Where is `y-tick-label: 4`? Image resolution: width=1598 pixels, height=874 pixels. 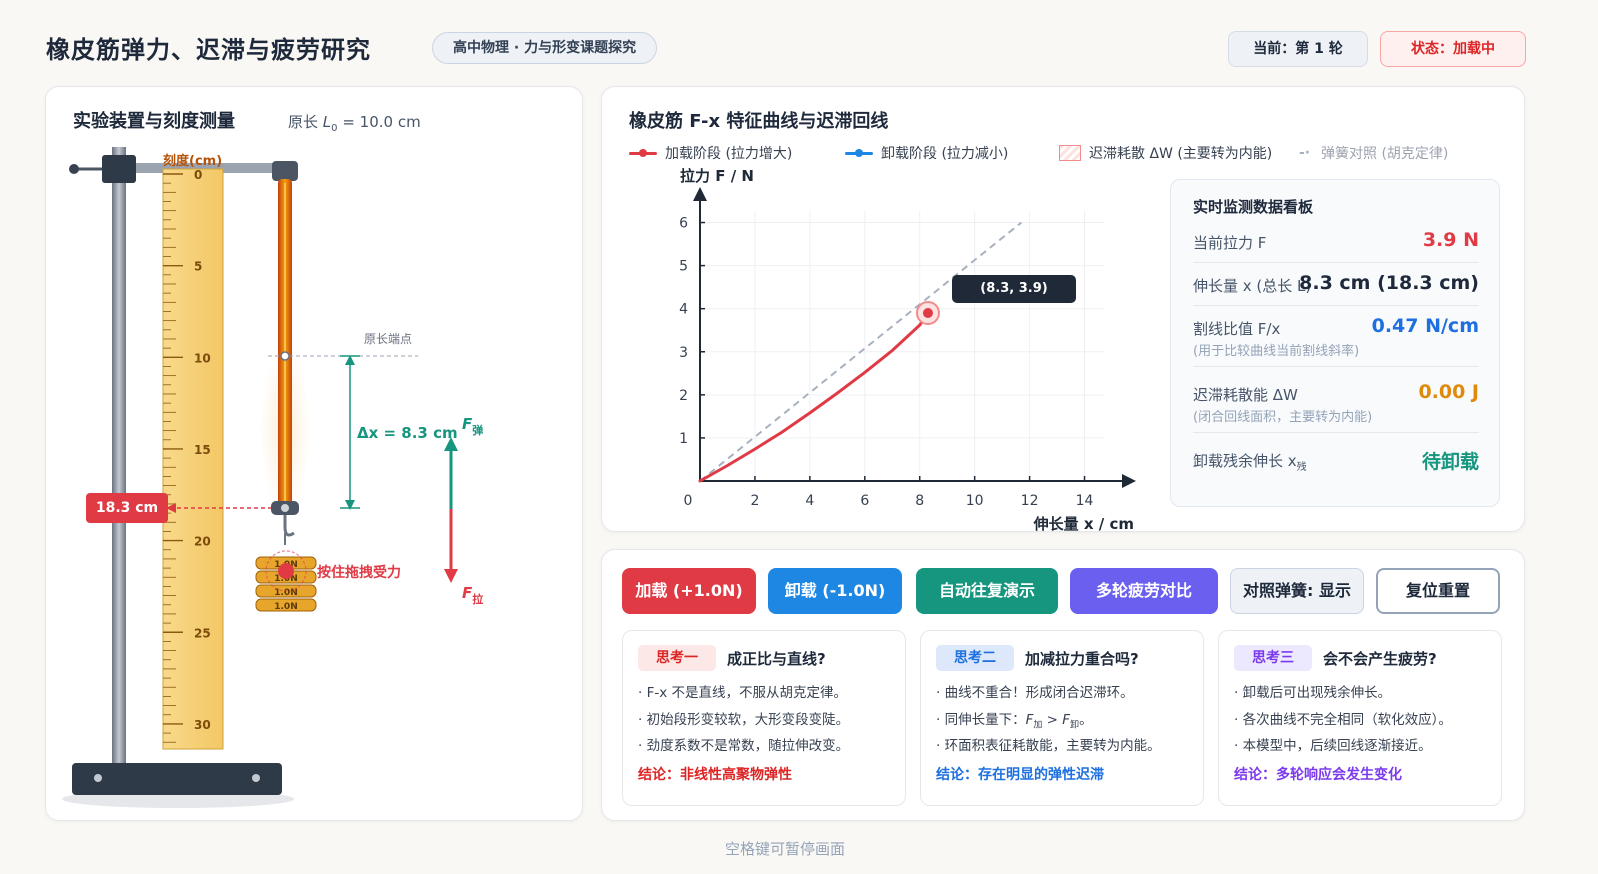 y-tick-label: 4 is located at coordinates (683, 310).